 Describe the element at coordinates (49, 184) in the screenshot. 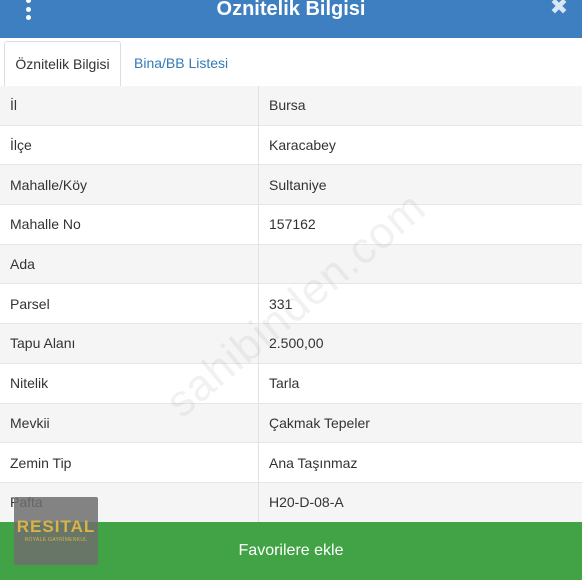

I see `row-label: Mahalle/Köy` at that location.